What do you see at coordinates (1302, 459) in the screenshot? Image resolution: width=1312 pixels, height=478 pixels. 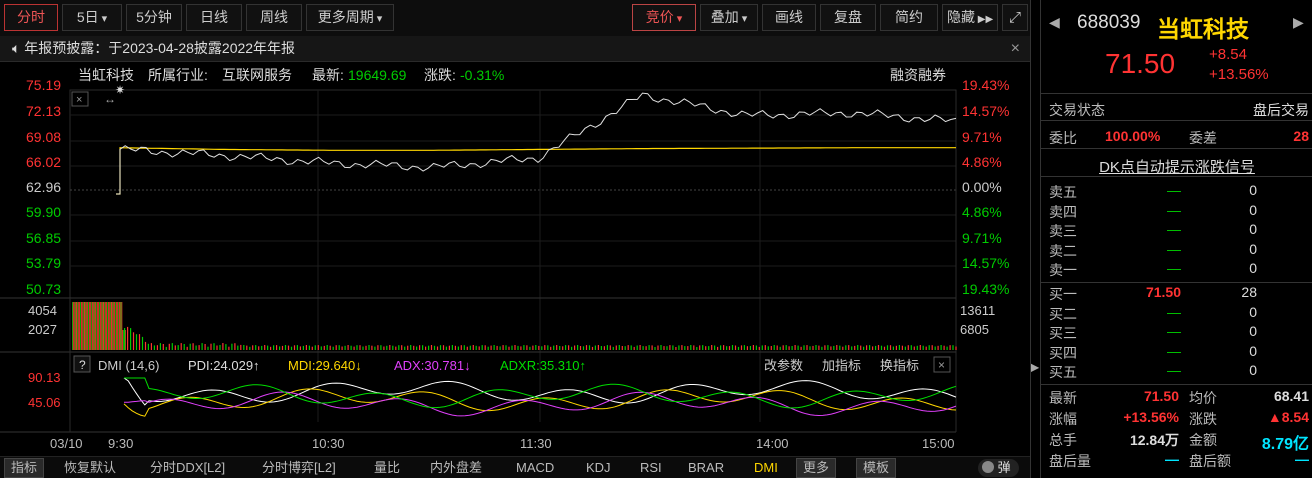 I see `stat-value: —` at bounding box center [1302, 459].